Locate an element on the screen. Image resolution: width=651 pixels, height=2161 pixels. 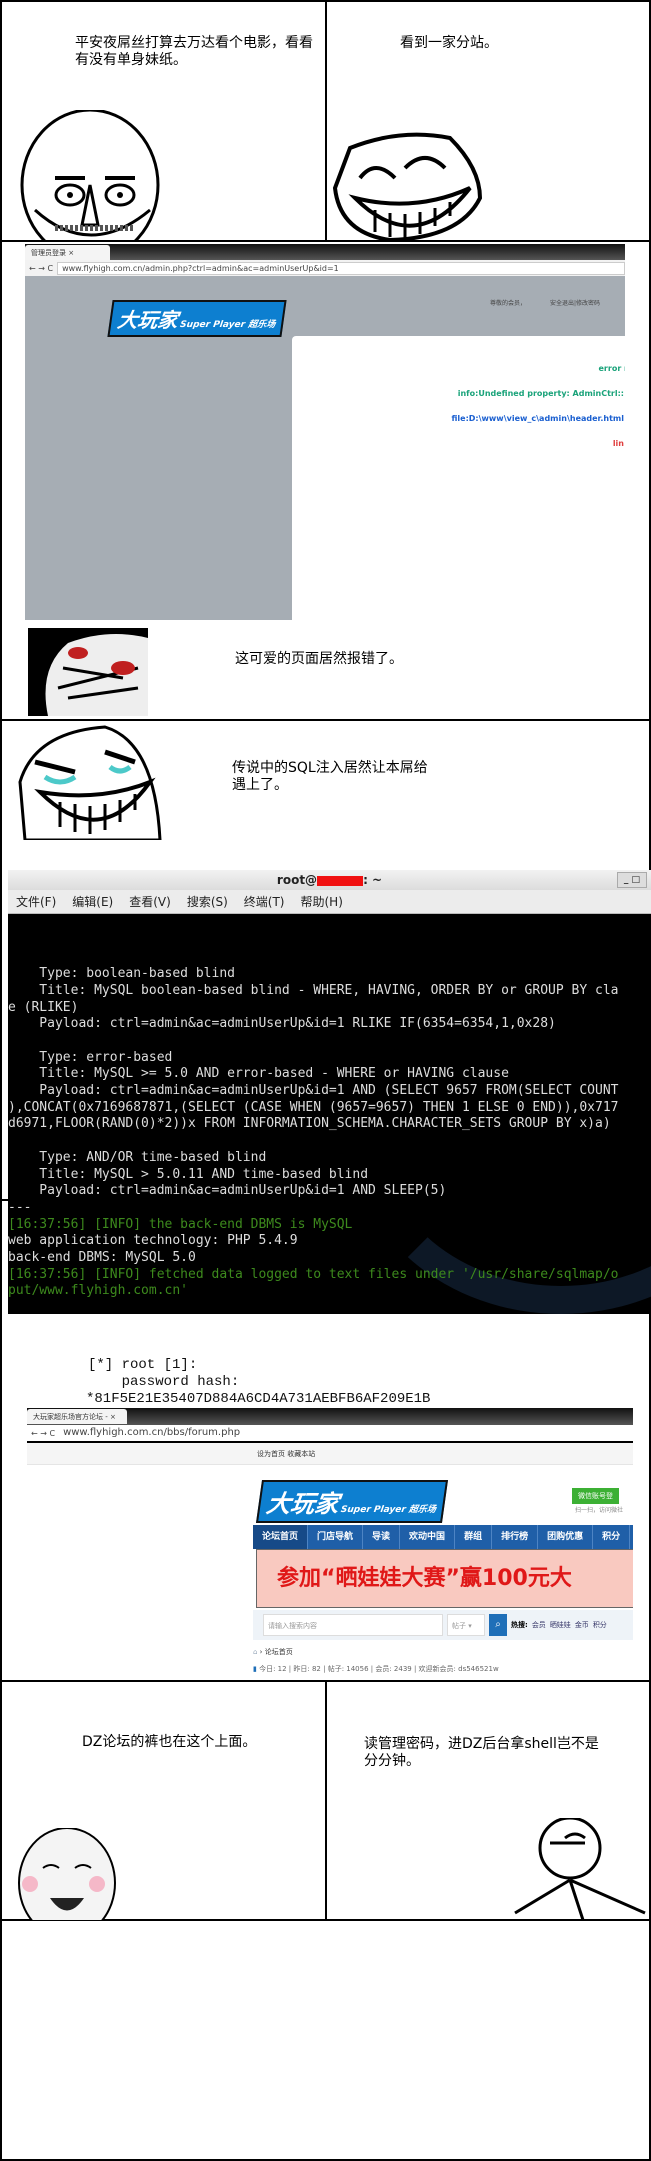
hot-item: 金币 is located at coordinates (582, 1625).